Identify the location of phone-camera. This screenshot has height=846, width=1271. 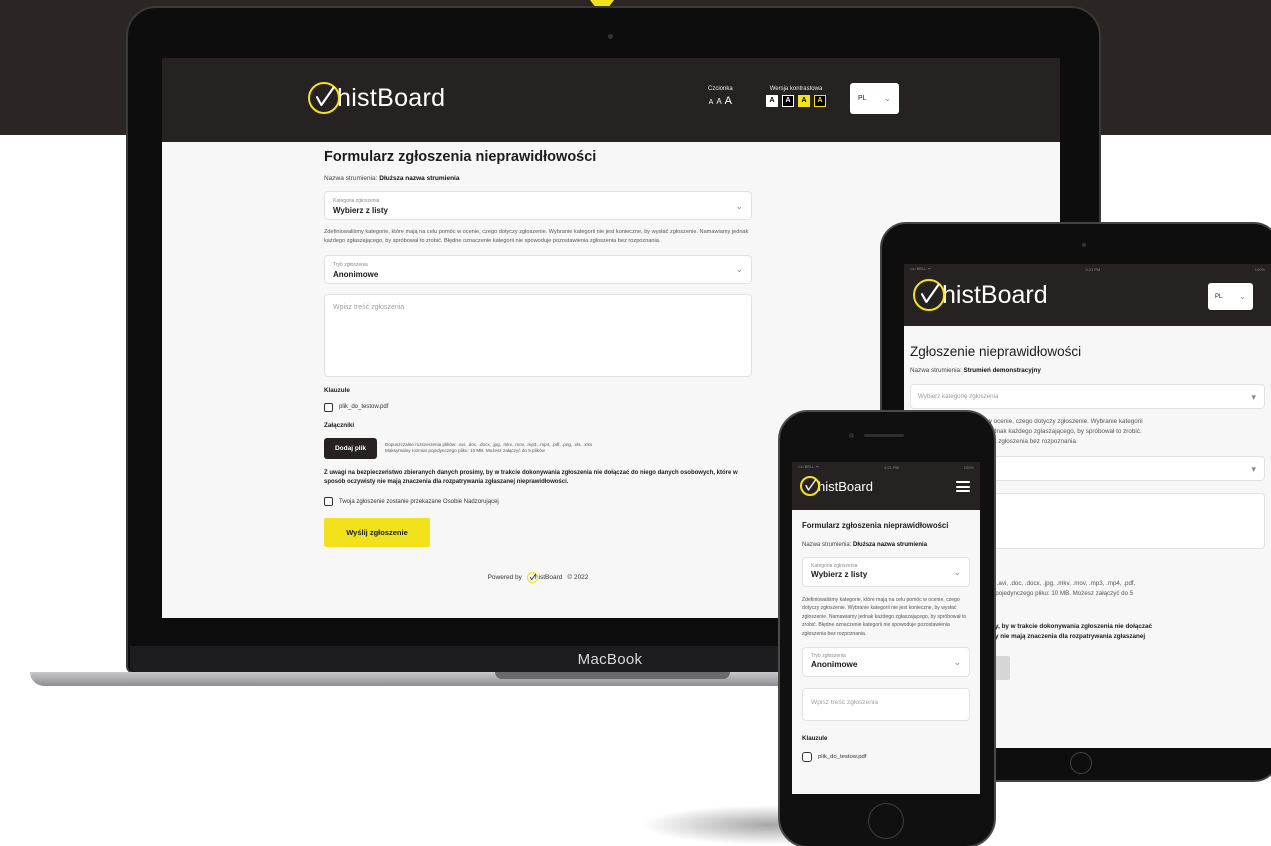
(851, 435).